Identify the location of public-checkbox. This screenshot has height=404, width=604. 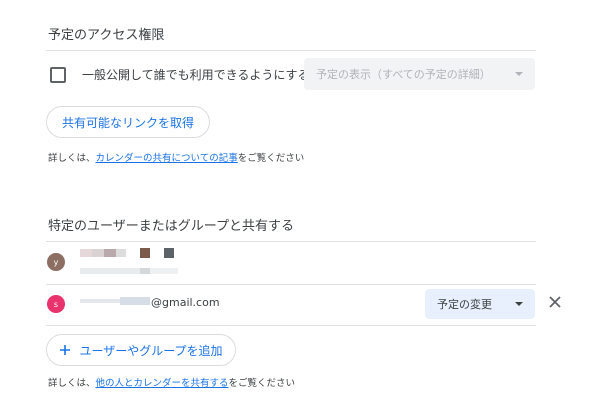
(58, 75).